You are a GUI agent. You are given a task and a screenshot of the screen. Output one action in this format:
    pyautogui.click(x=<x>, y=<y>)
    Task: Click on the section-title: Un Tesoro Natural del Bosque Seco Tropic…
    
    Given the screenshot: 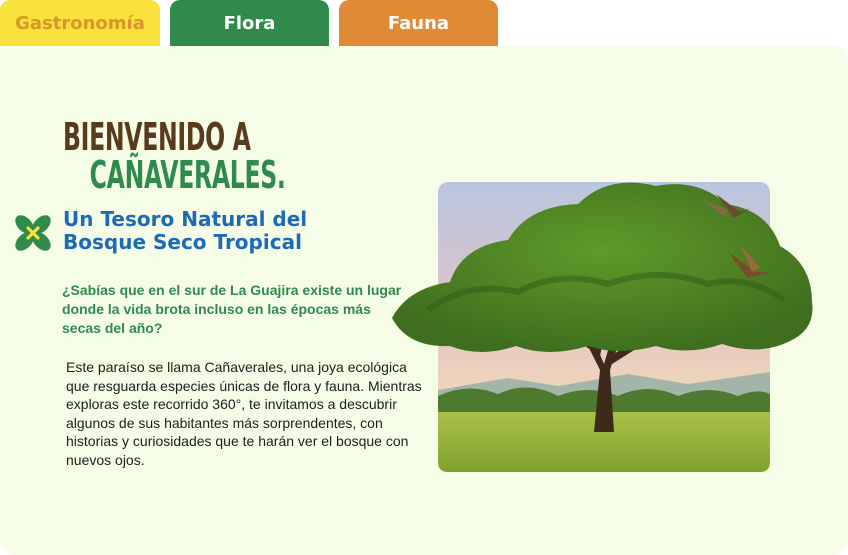 What is the action you would take?
    pyautogui.click(x=185, y=230)
    